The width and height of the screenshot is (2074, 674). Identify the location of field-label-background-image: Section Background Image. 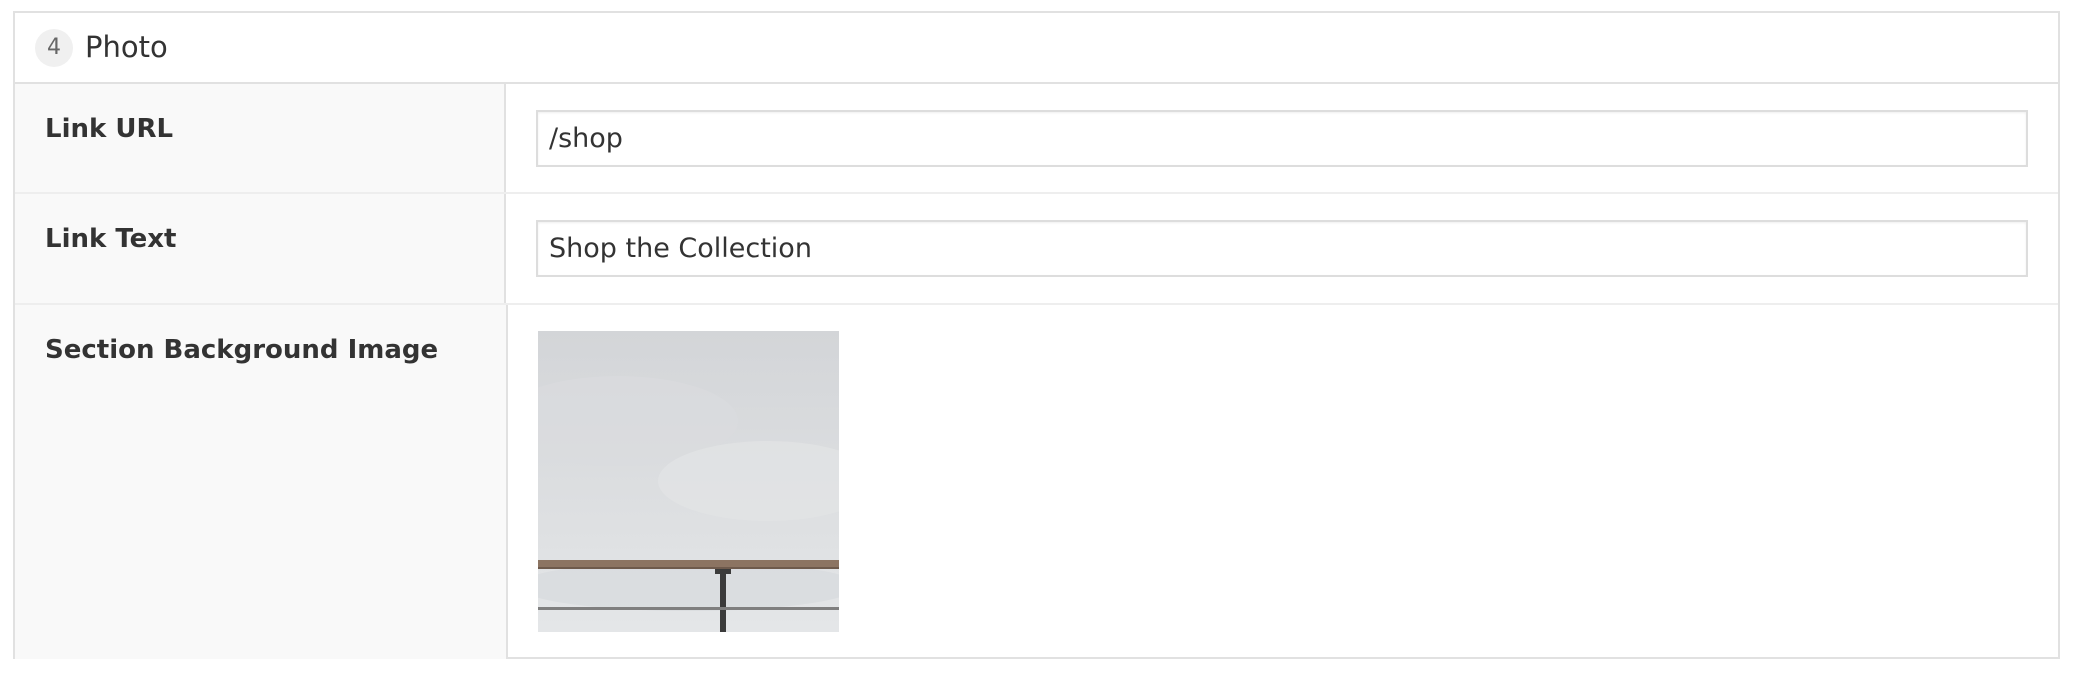
(261, 482).